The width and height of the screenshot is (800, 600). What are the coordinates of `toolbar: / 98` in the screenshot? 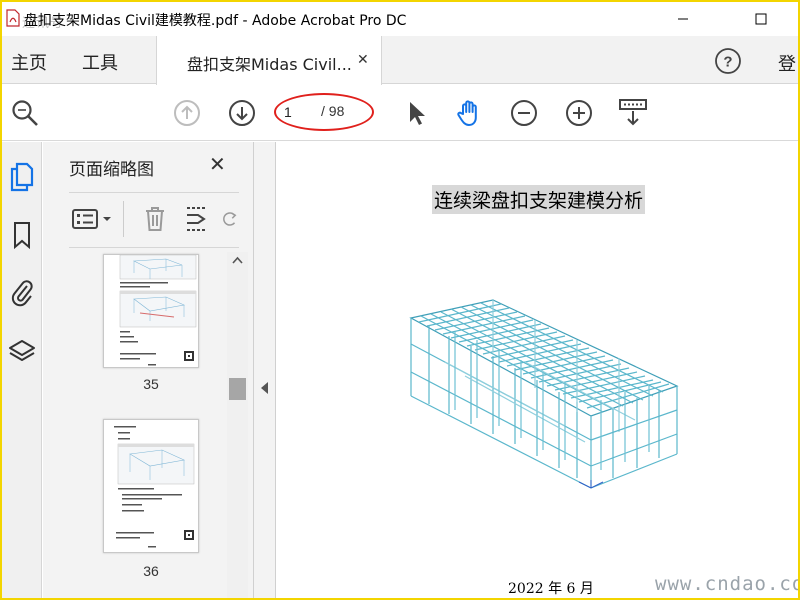 It's located at (400, 113).